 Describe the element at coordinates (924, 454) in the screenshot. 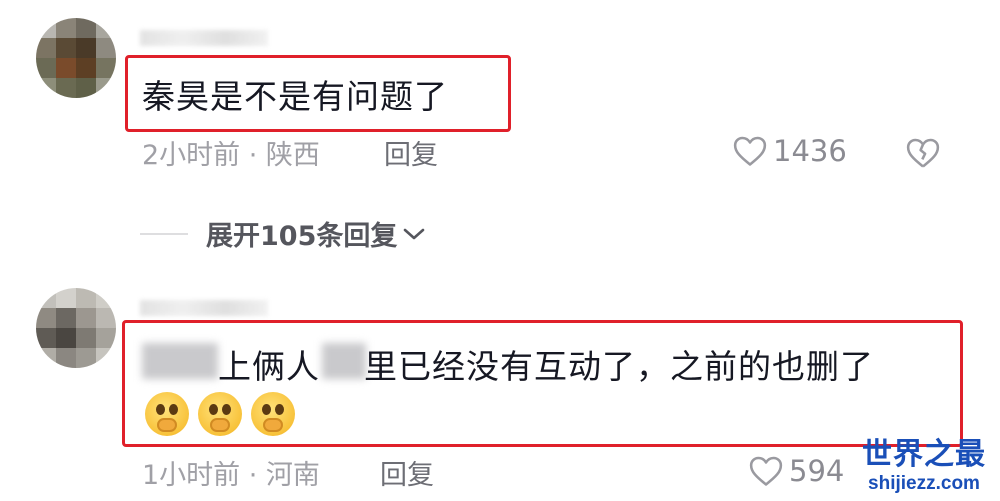

I see `watermark-title: 世界之最` at that location.